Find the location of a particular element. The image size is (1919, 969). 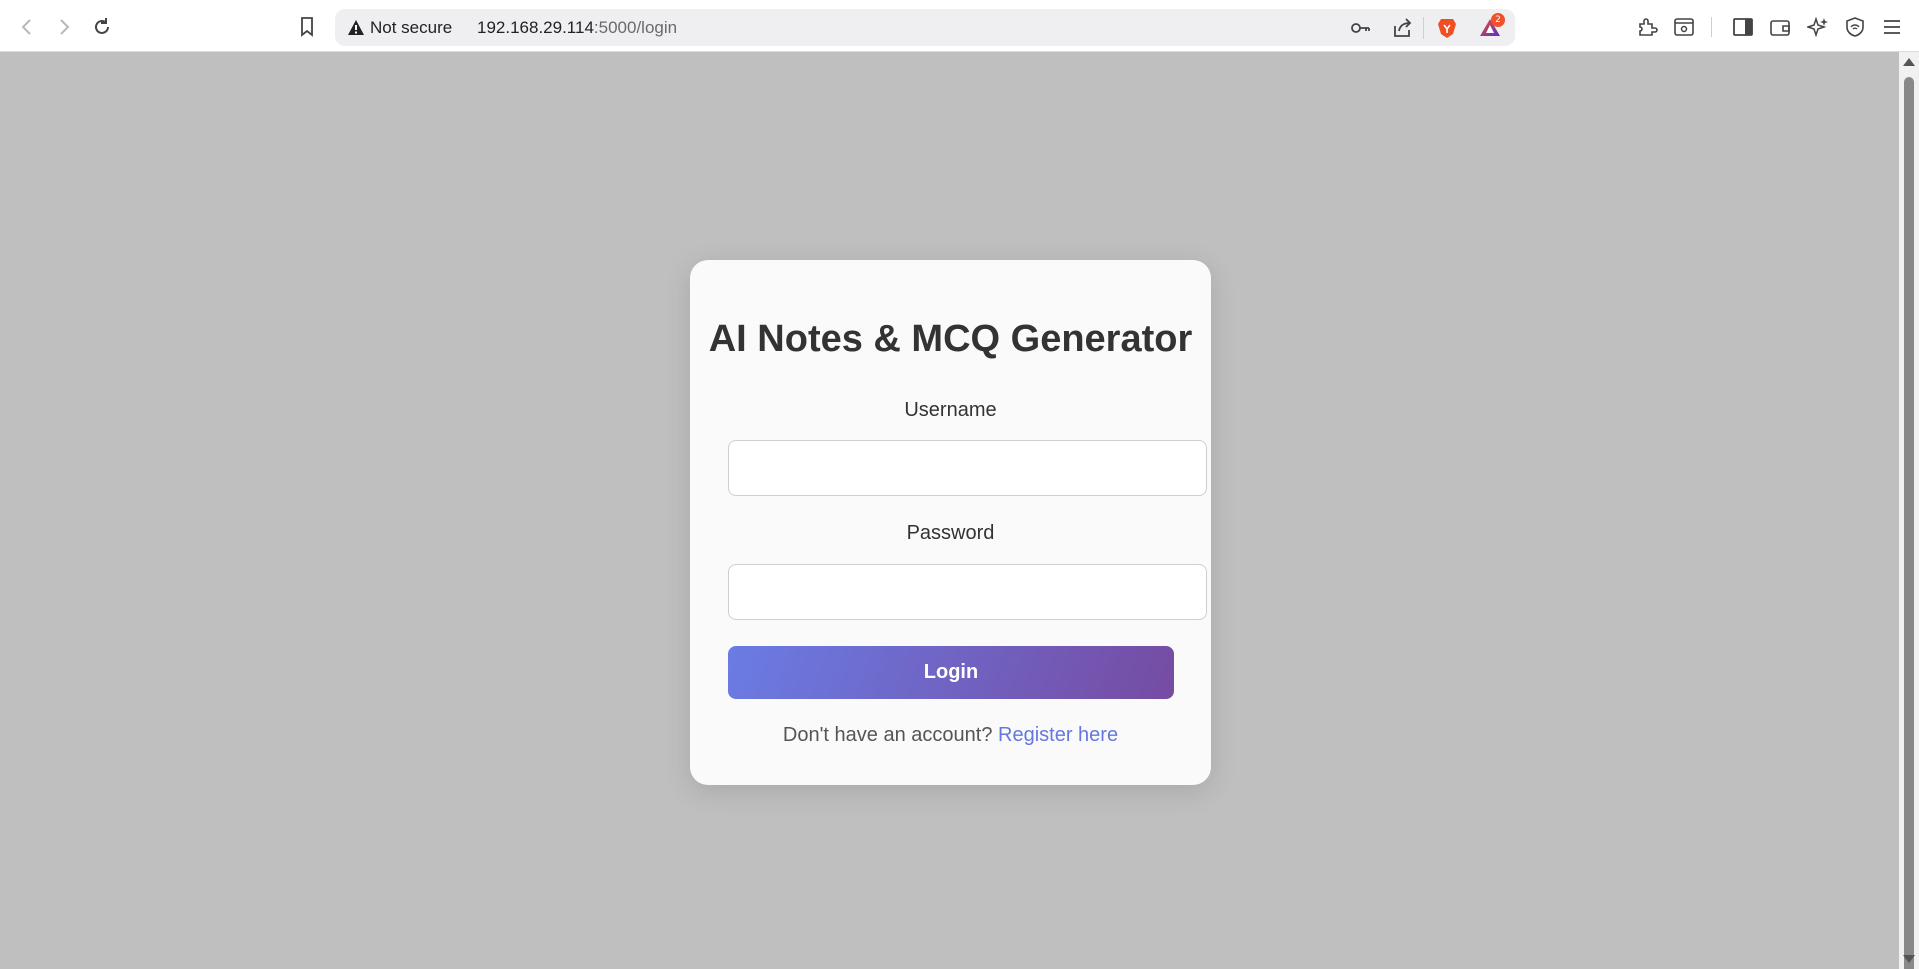

username-input is located at coordinates (967, 468).